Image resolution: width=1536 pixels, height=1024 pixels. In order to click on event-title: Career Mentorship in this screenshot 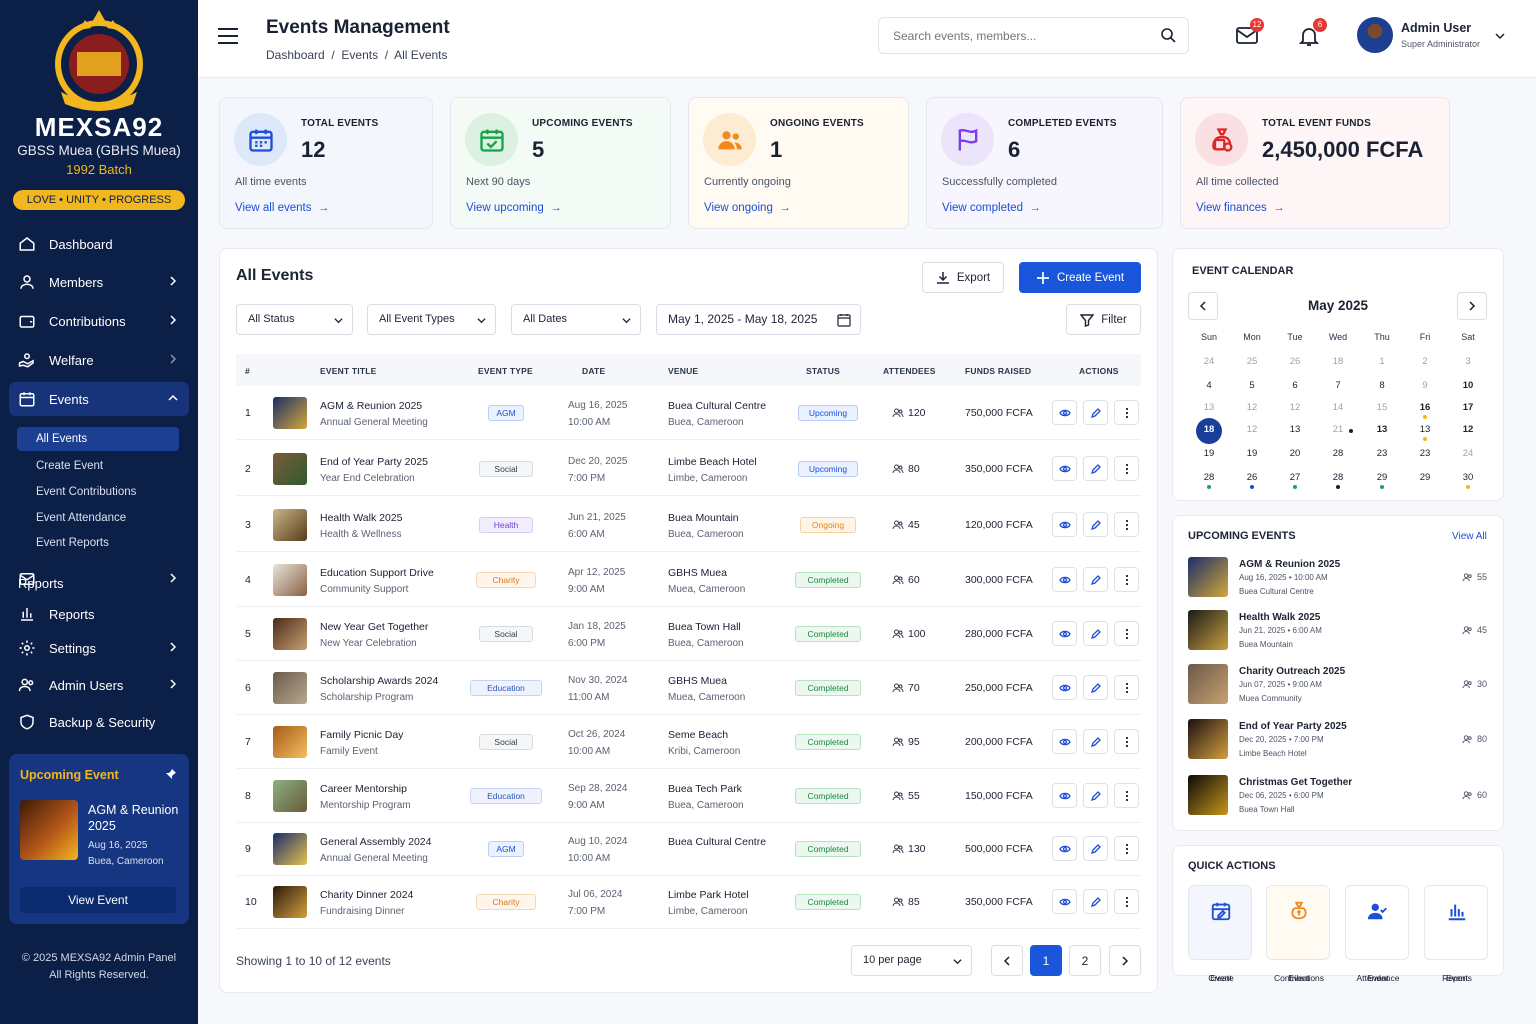, I will do `click(363, 789)`.